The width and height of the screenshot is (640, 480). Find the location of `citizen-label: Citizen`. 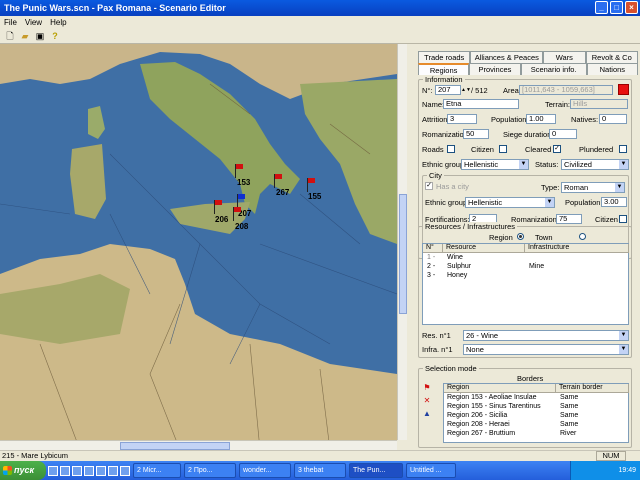

citizen-label: Citizen is located at coordinates (482, 149).